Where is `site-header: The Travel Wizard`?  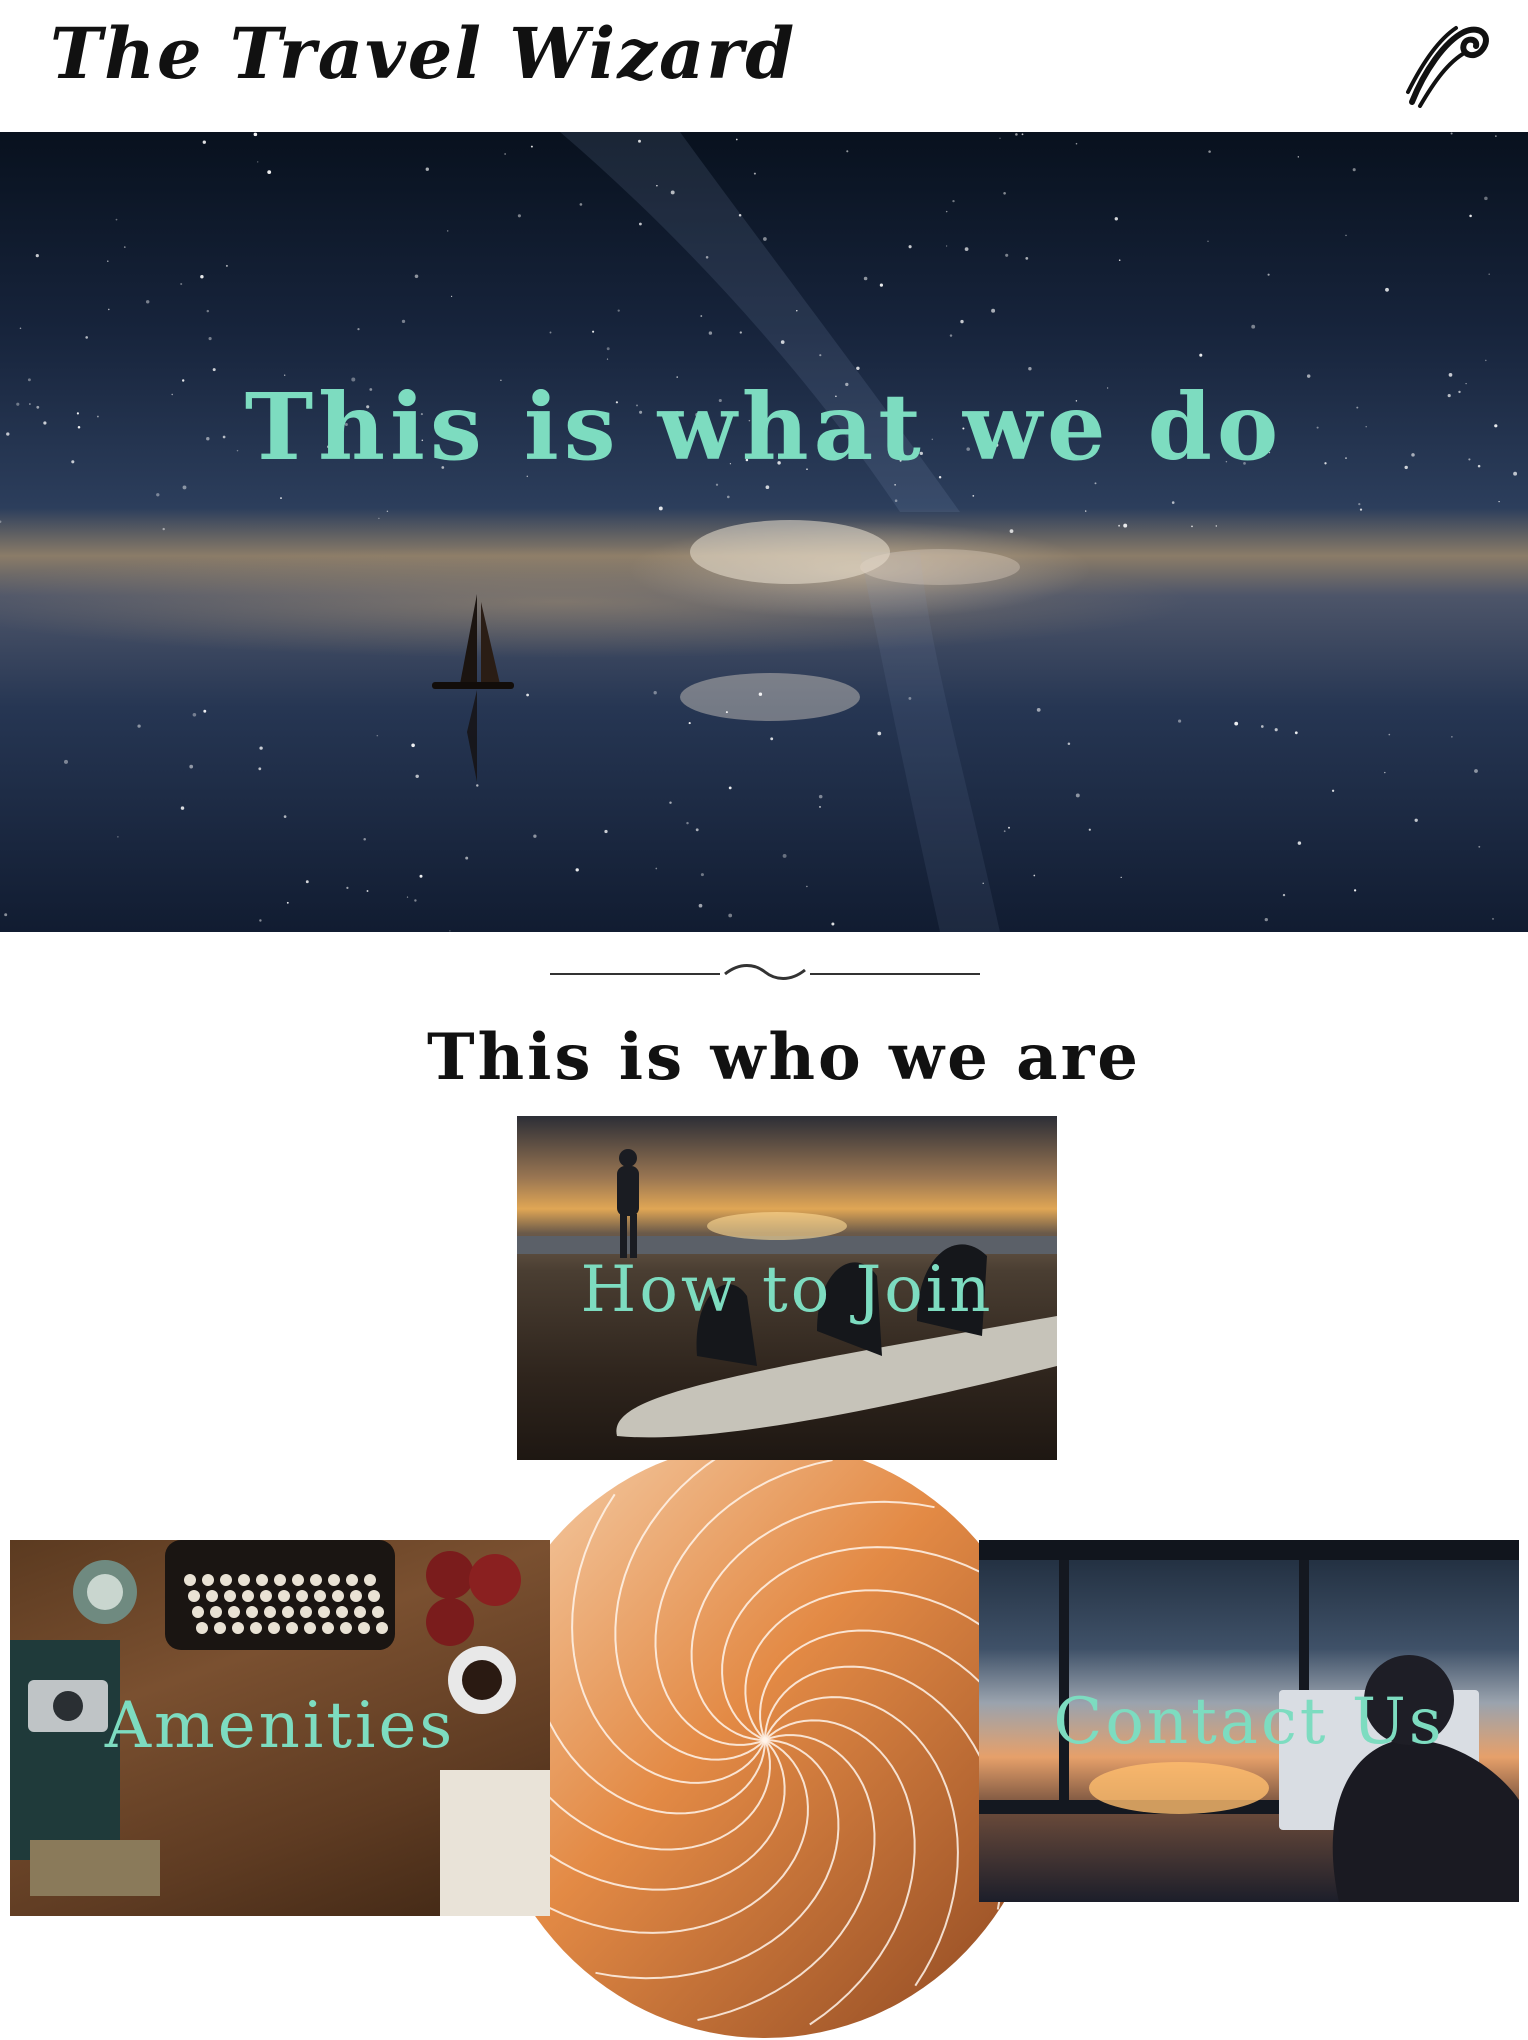 site-header: The Travel Wizard is located at coordinates (764, 66).